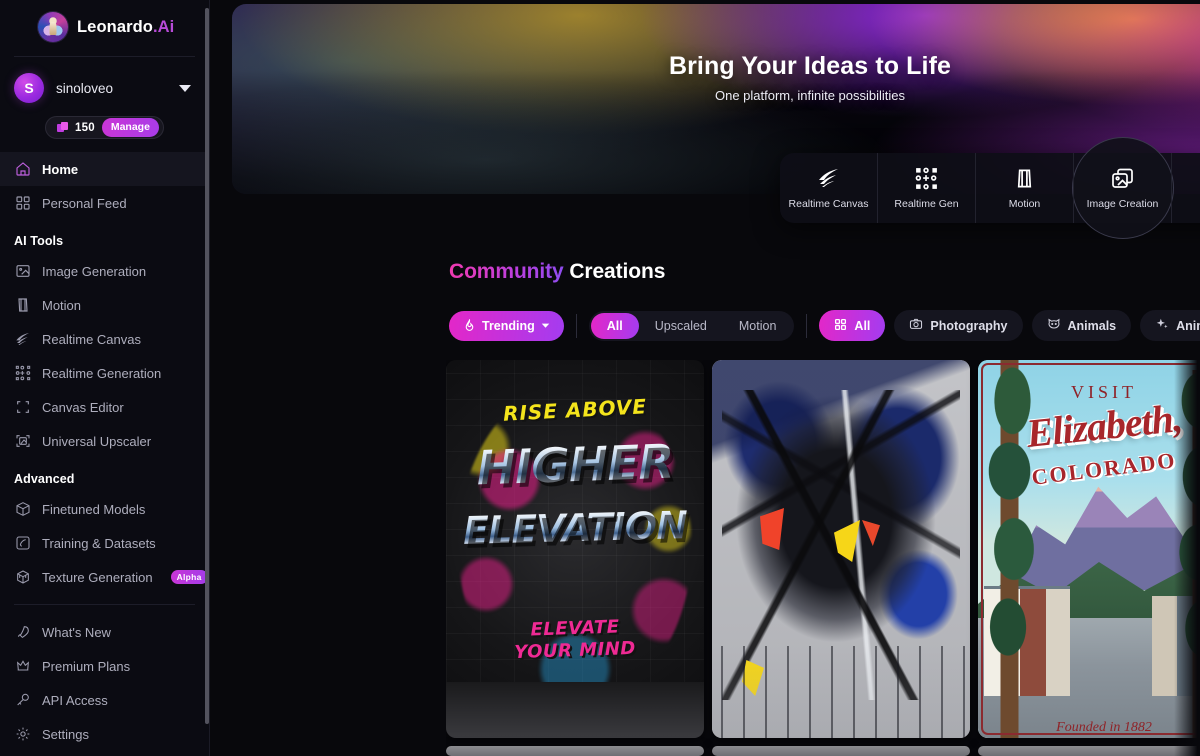 The image size is (1200, 756). I want to click on tool-motion: Motion, so click(1025, 188).